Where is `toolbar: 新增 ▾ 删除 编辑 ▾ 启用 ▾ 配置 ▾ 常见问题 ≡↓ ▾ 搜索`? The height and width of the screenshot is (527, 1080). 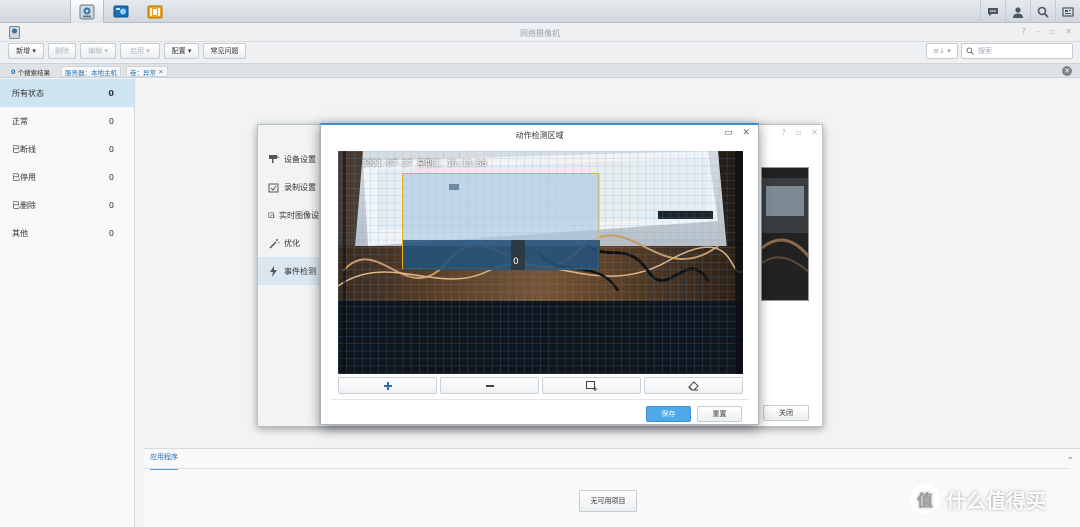
toolbar: 新增 ▾ 删除 编辑 ▾ 启用 ▾ 配置 ▾ 常见问题 ≡↓ ▾ 搜索 is located at coordinates (540, 52).